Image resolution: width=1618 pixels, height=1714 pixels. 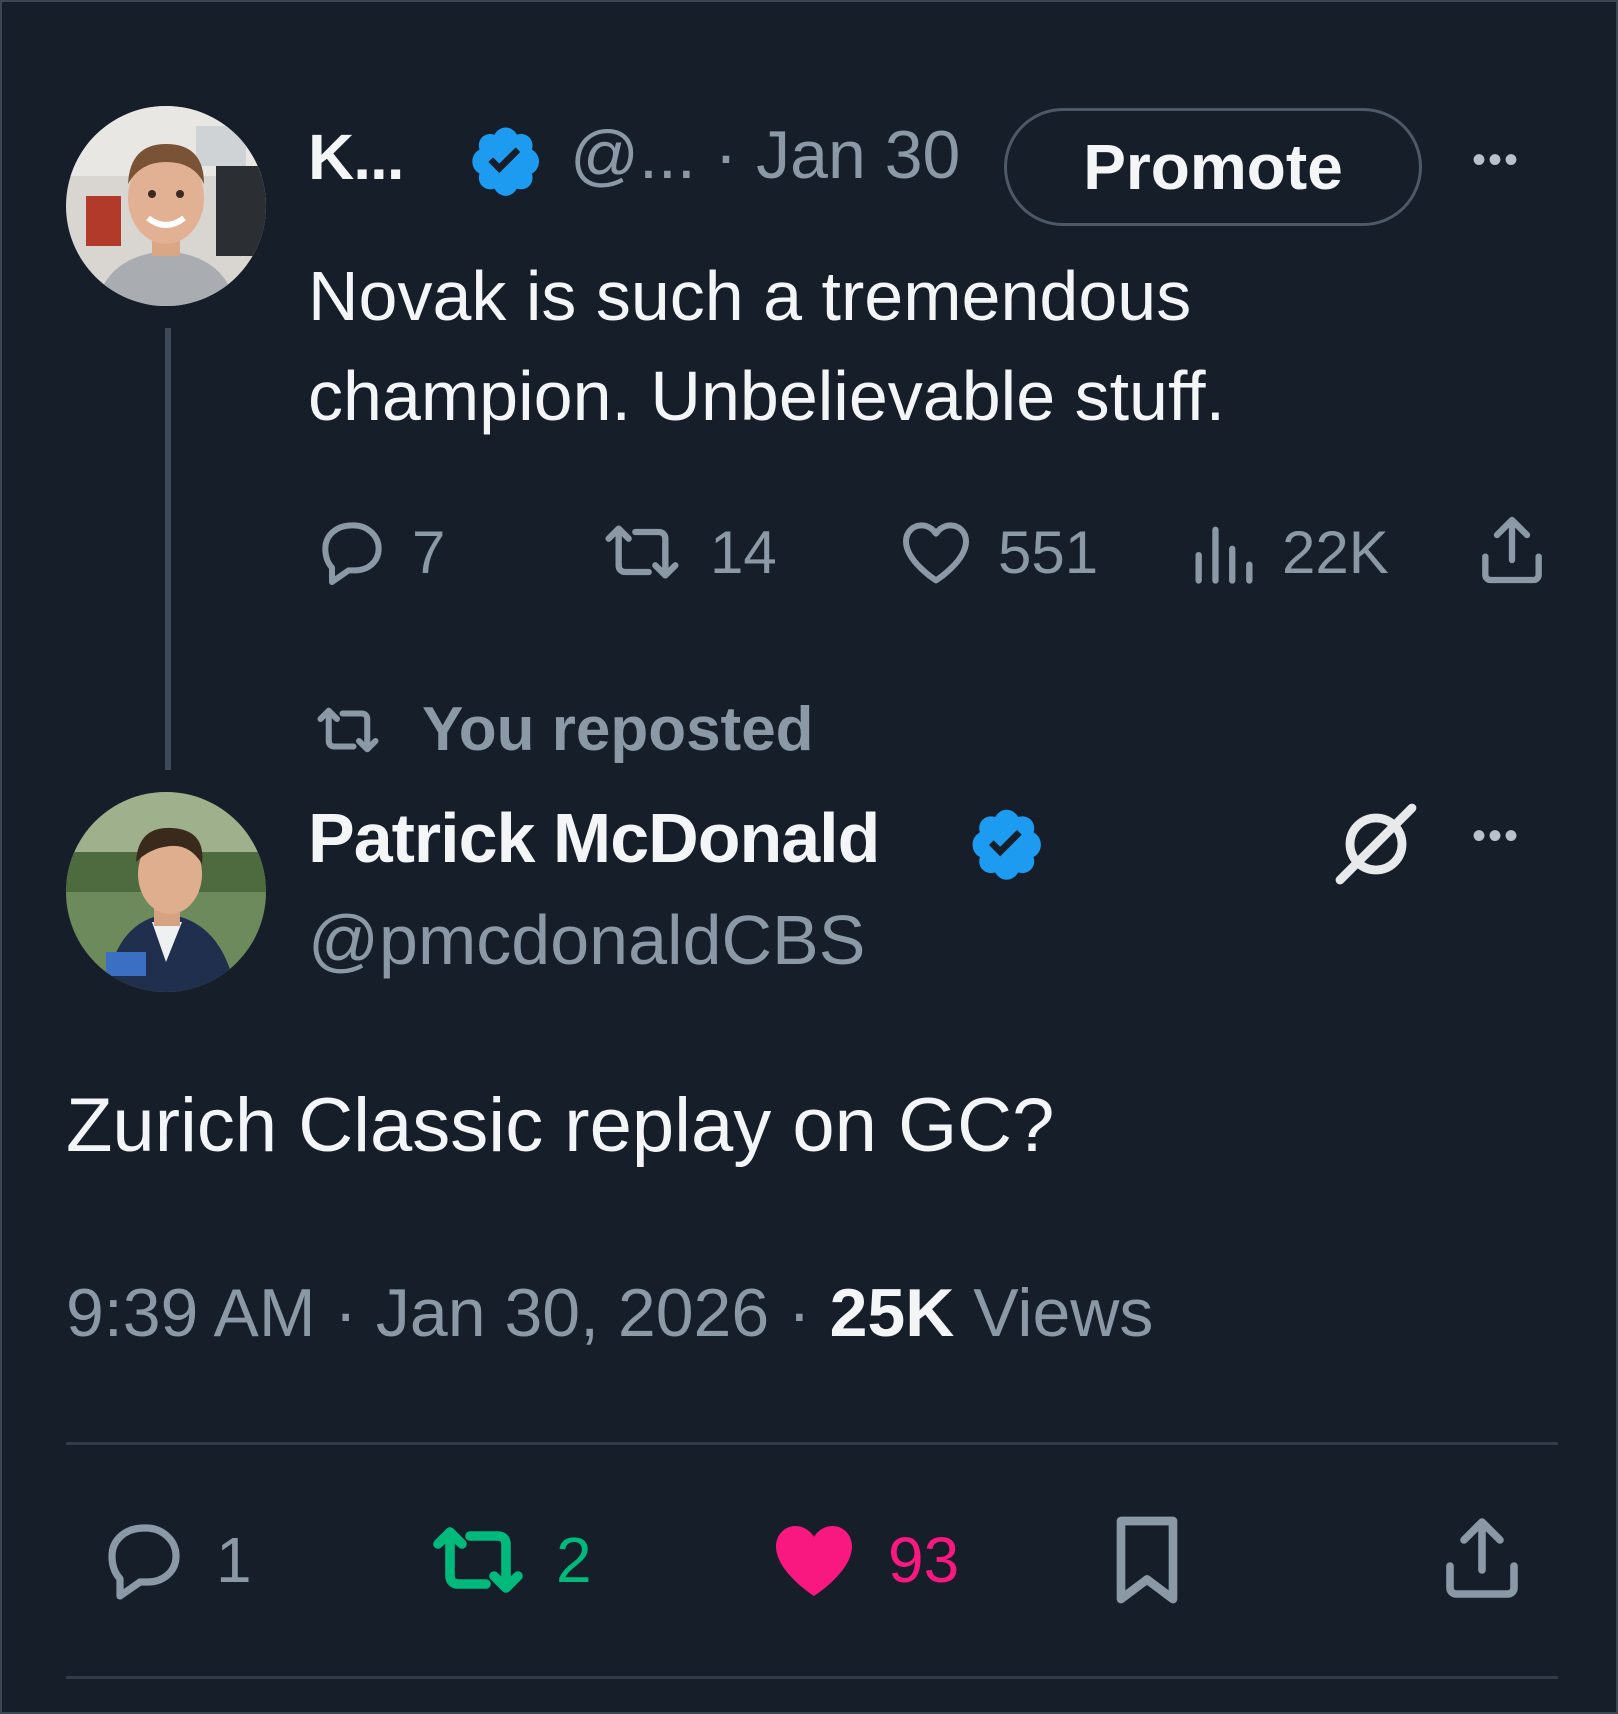 I want to click on main-author-handle: @pmcdonaldCBS, so click(x=586, y=940).